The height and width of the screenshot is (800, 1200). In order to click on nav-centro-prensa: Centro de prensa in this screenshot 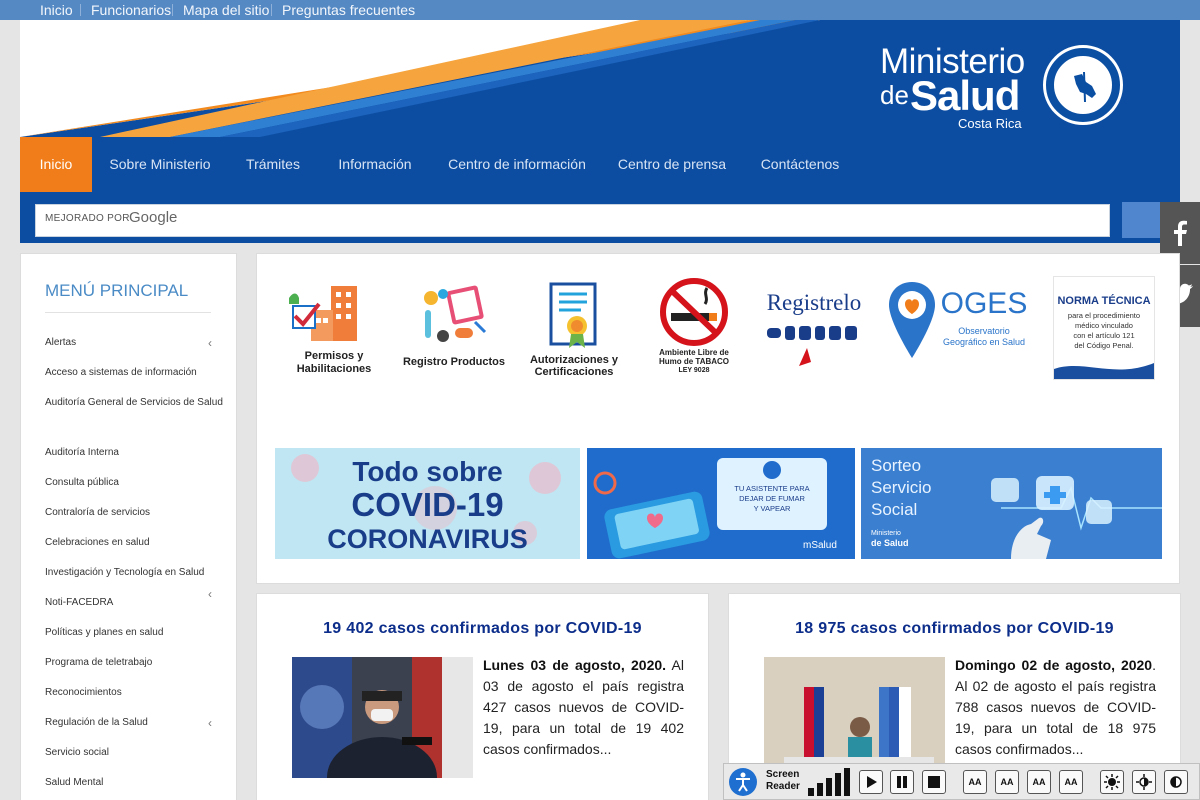, I will do `click(672, 164)`.